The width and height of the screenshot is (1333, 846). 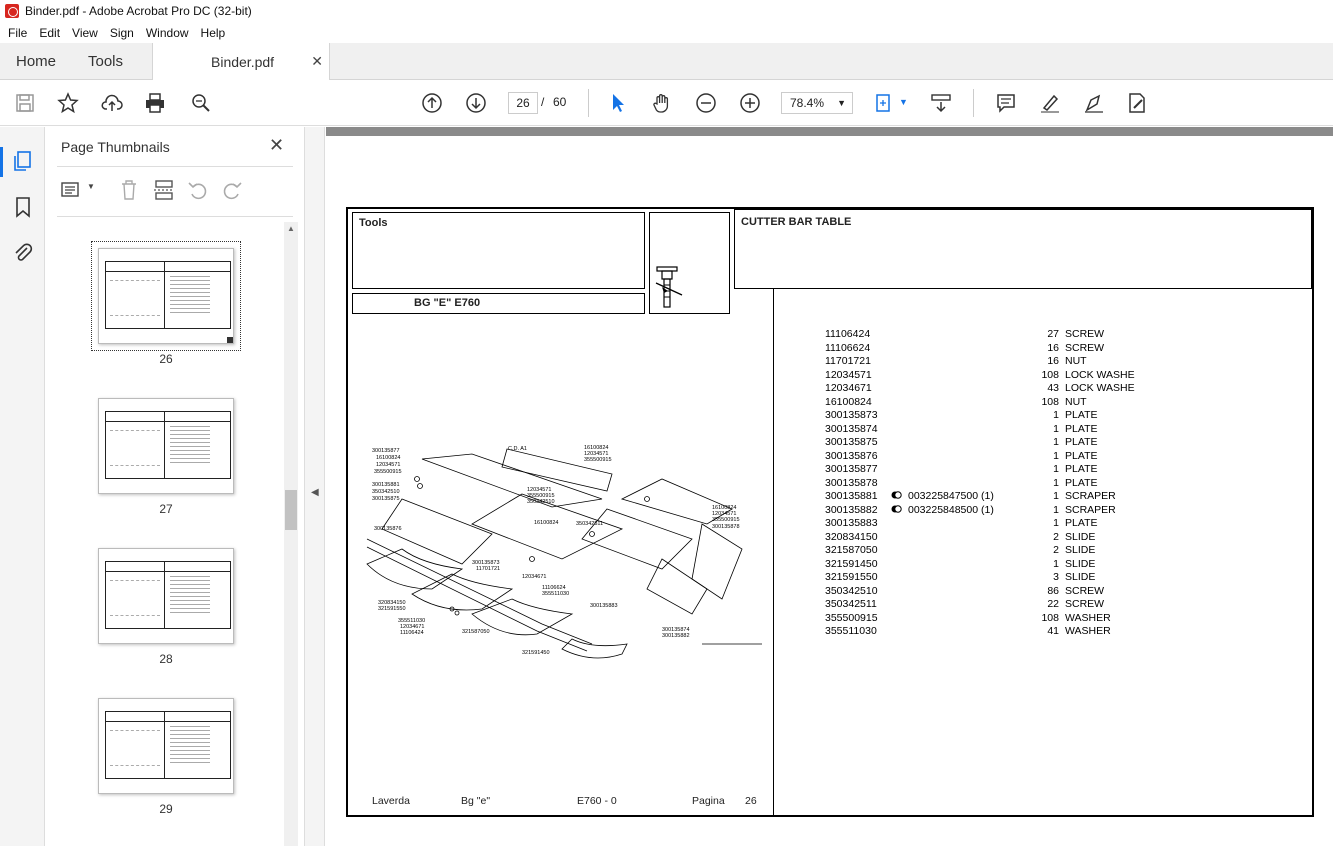 What do you see at coordinates (412, 633) in the screenshot?
I see `diagram-label: 11106424` at bounding box center [412, 633].